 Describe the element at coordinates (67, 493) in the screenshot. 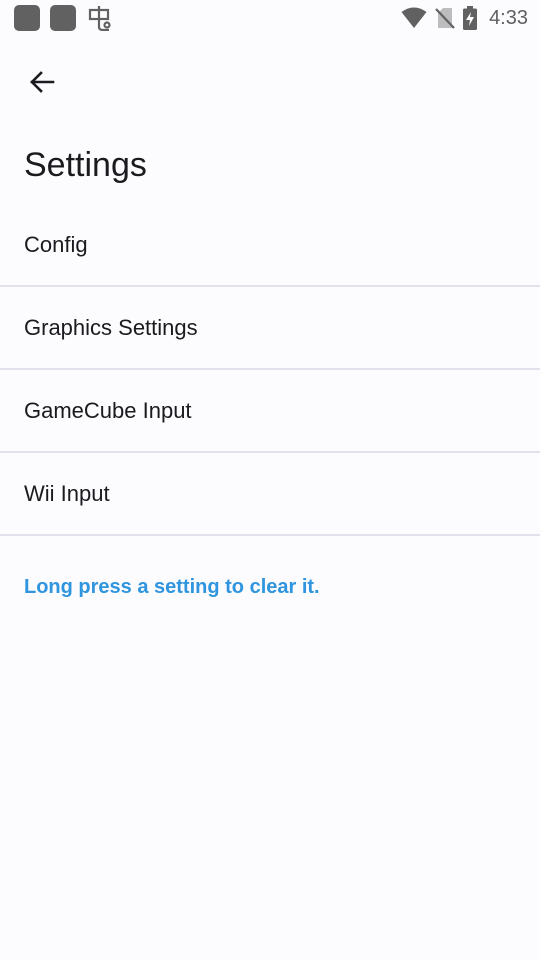

I see `settings-item-label: Wii Input` at that location.